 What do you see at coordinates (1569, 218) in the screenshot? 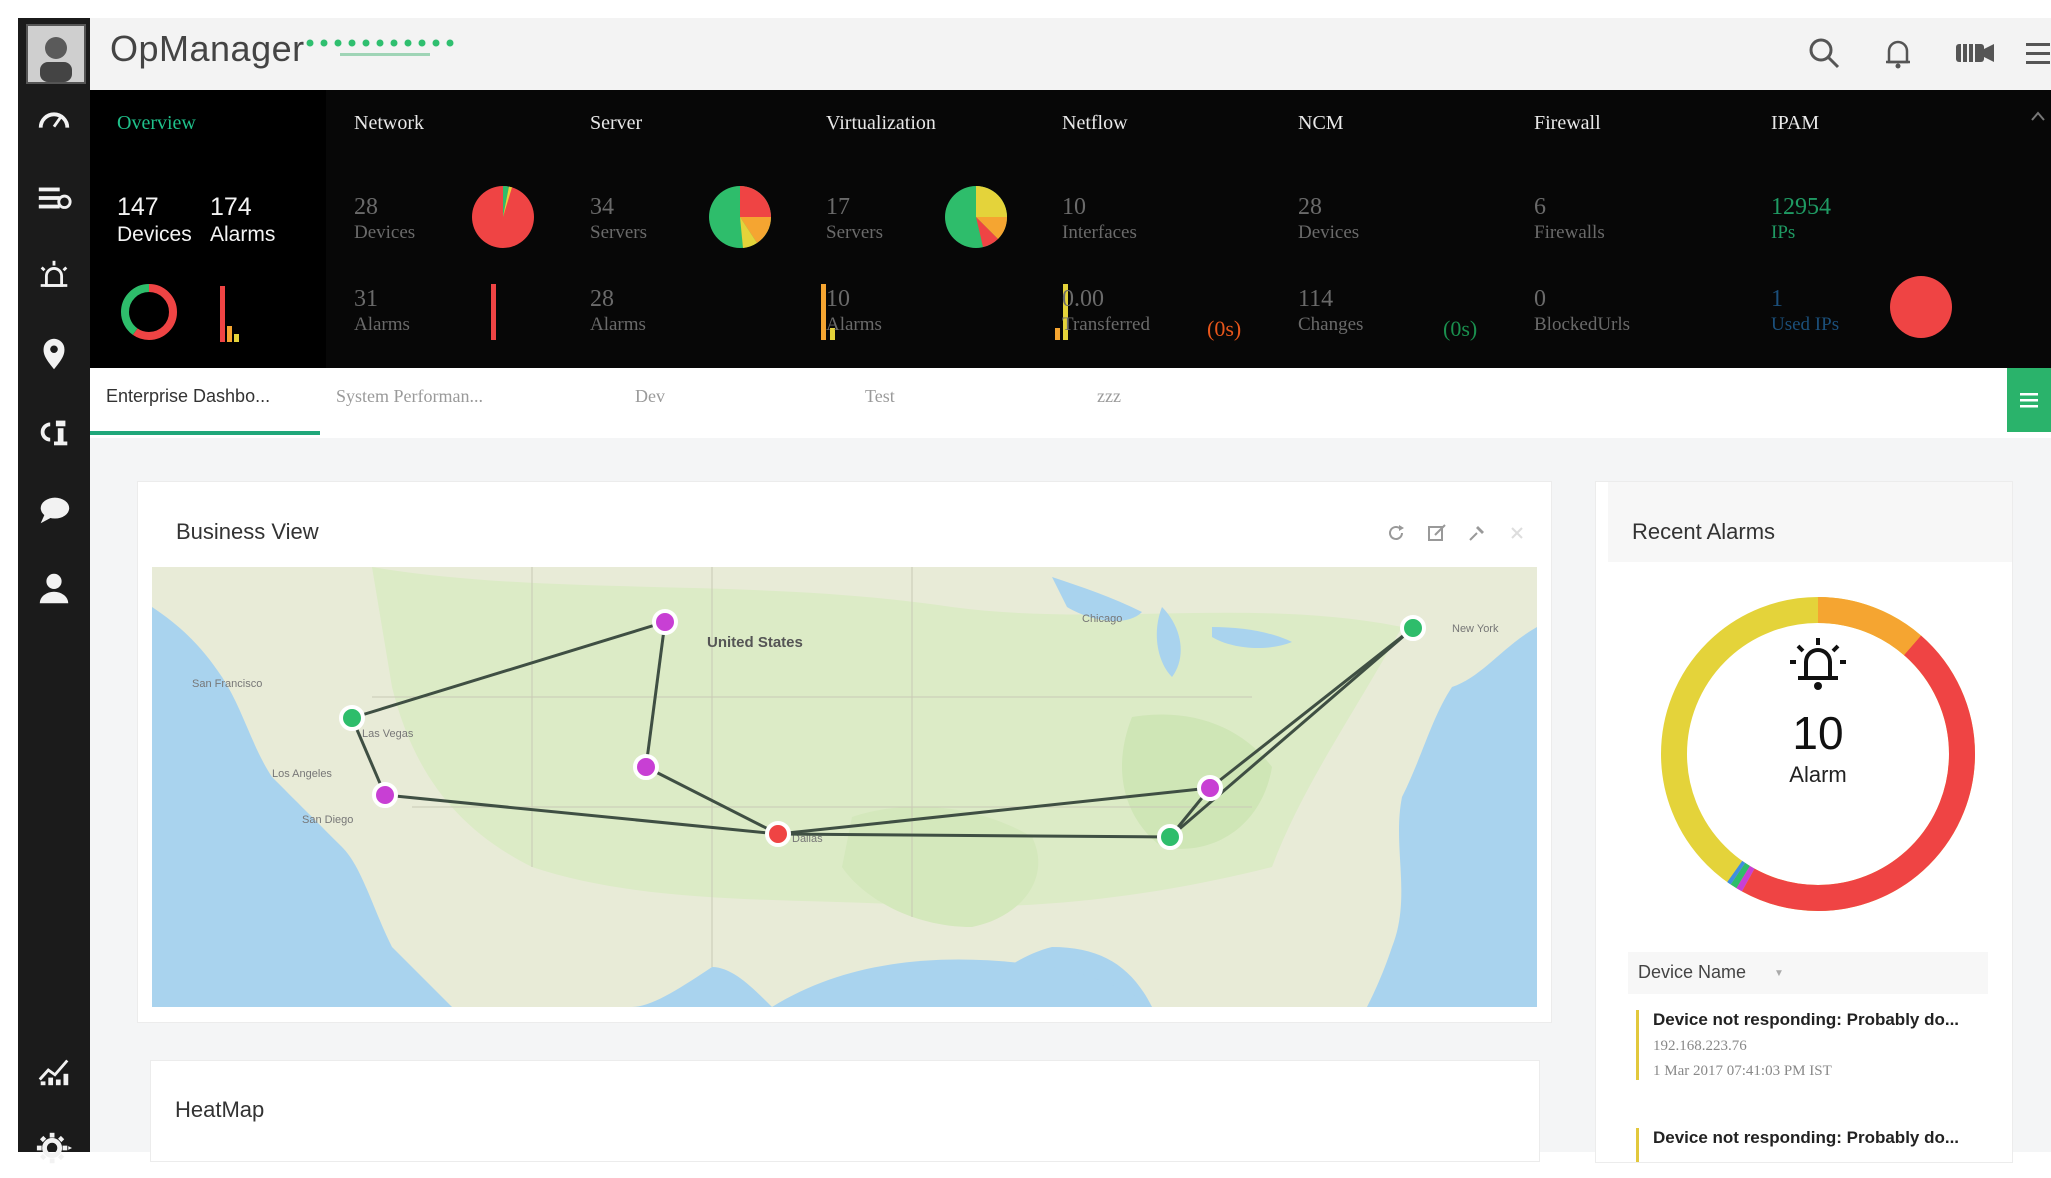
I see `firewall-count: 6 Firewalls` at bounding box center [1569, 218].